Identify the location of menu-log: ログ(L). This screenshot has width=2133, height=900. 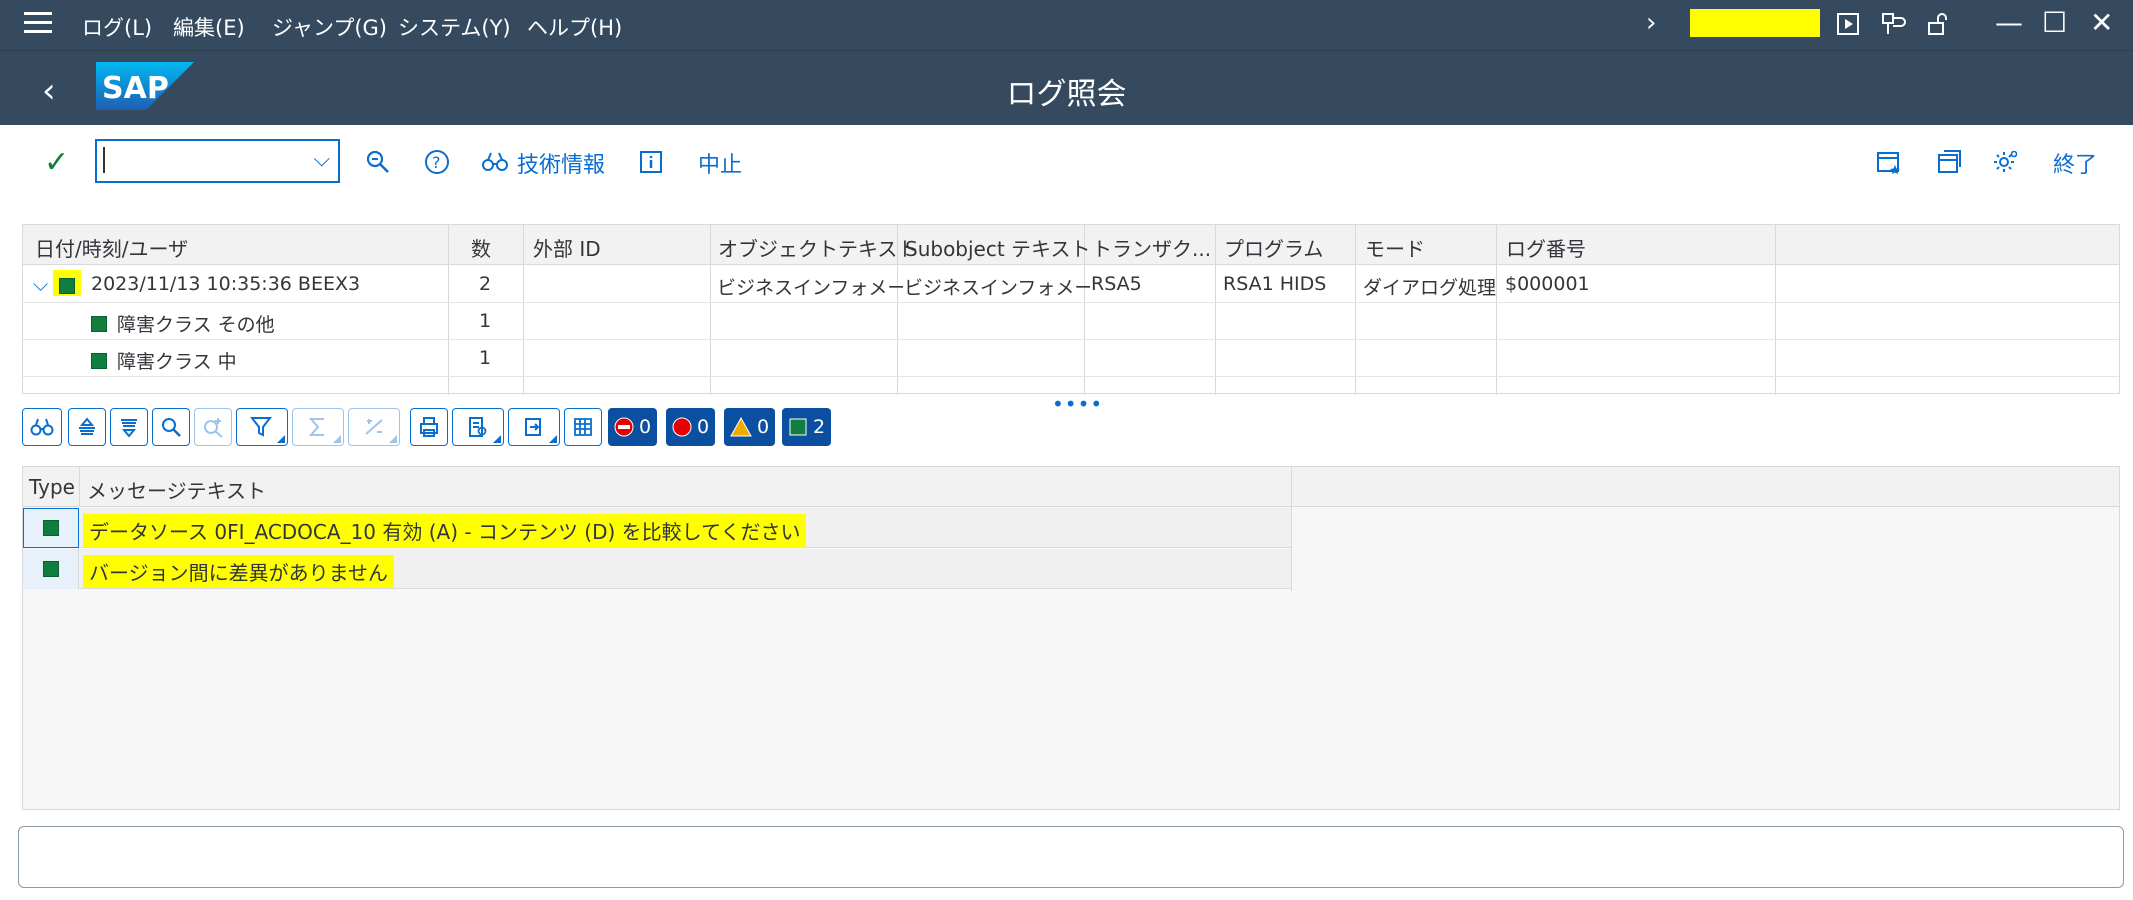
(117, 27).